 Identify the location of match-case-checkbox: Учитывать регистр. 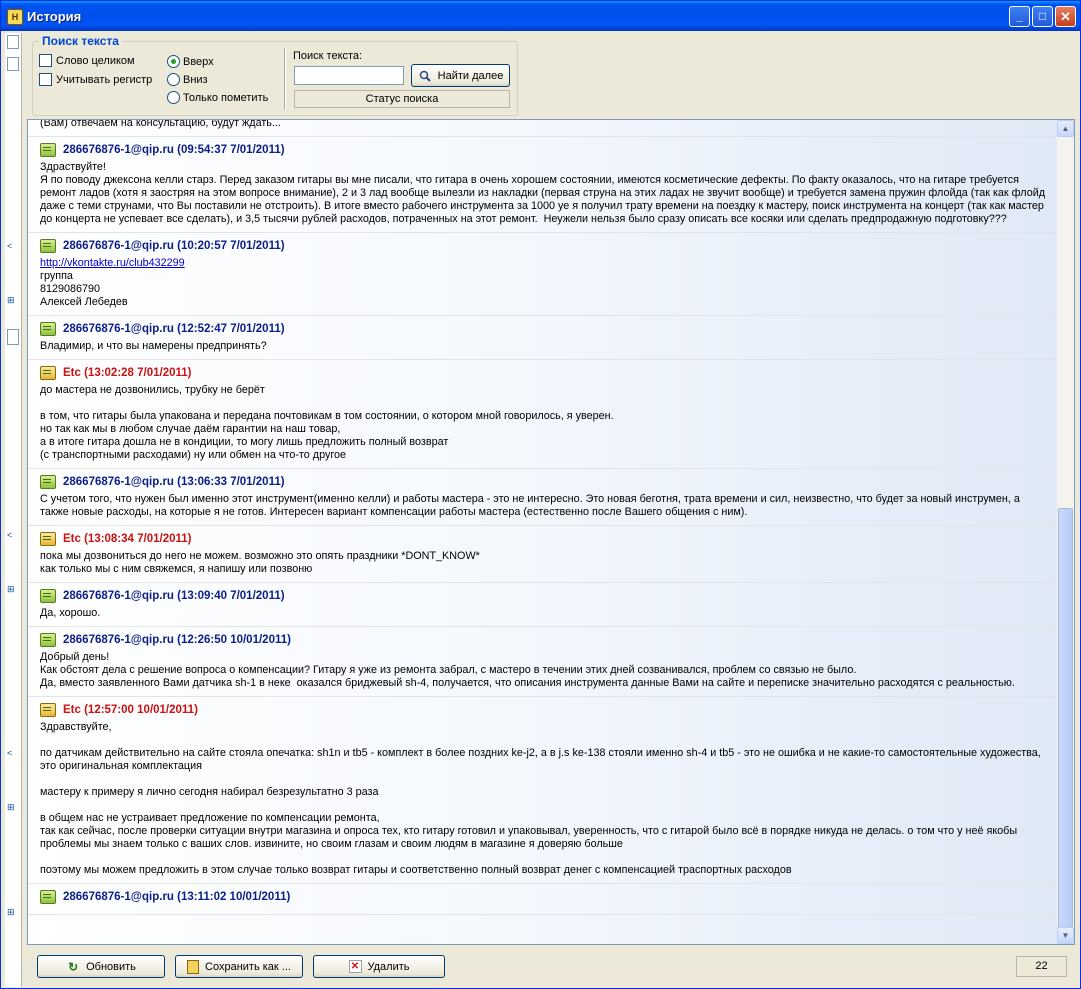
(95, 79).